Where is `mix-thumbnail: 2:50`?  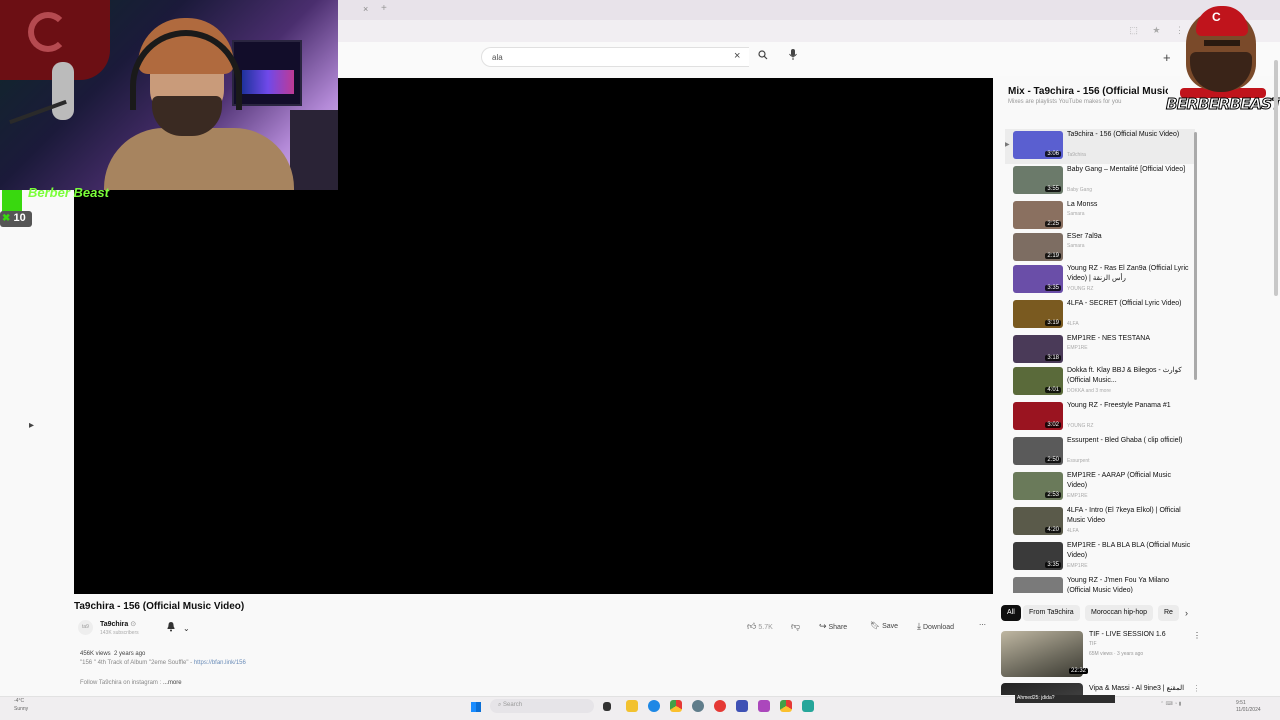 mix-thumbnail: 2:50 is located at coordinates (1038, 451).